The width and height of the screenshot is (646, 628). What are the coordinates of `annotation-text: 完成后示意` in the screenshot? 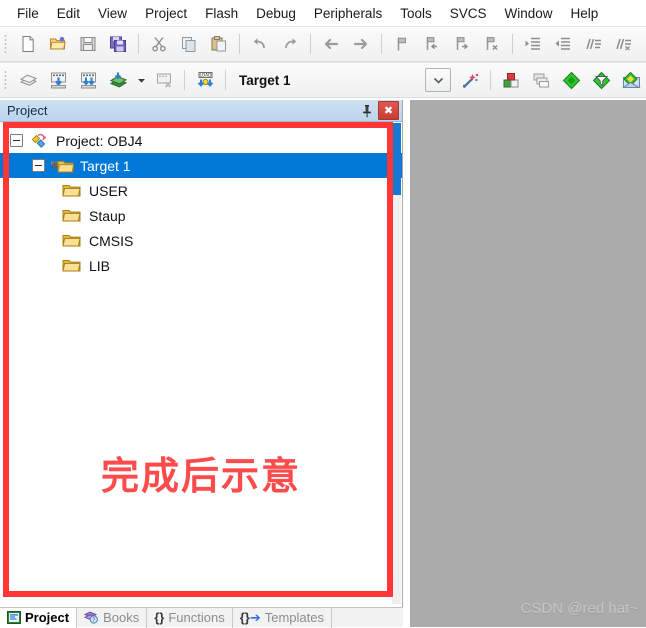 It's located at (200, 476).